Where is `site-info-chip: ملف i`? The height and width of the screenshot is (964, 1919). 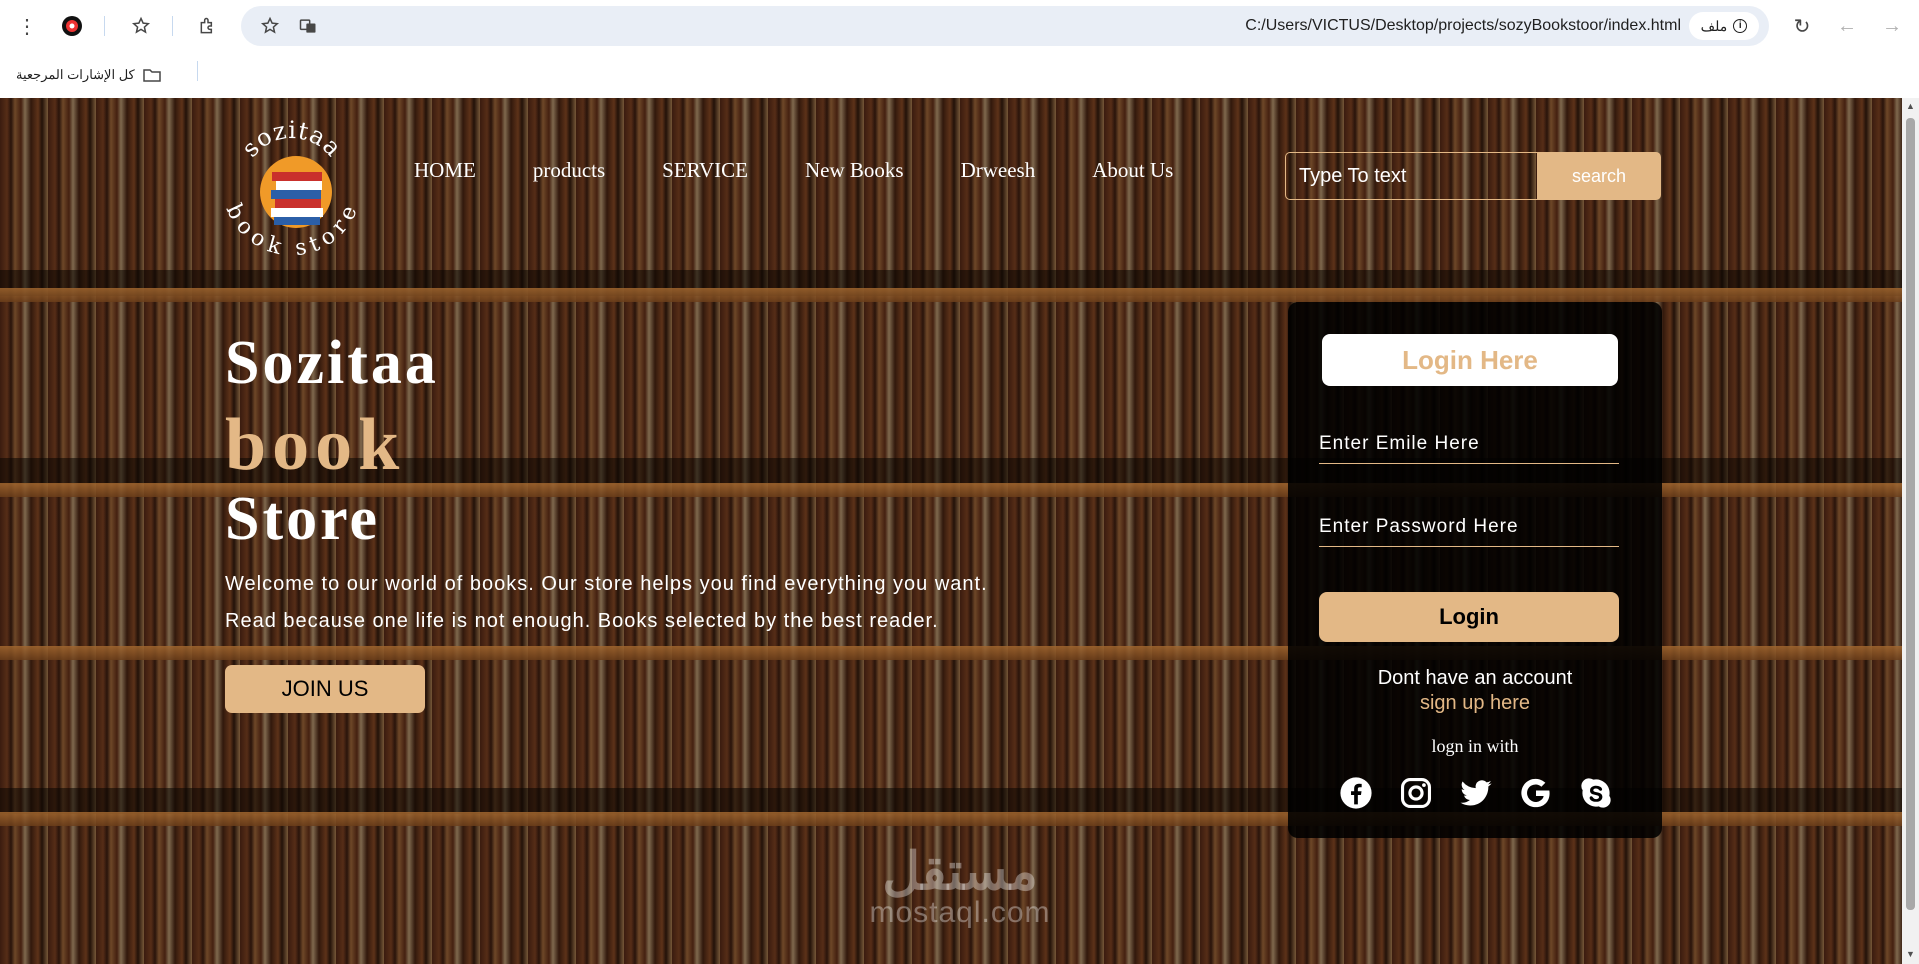 site-info-chip: ملف i is located at coordinates (1724, 26).